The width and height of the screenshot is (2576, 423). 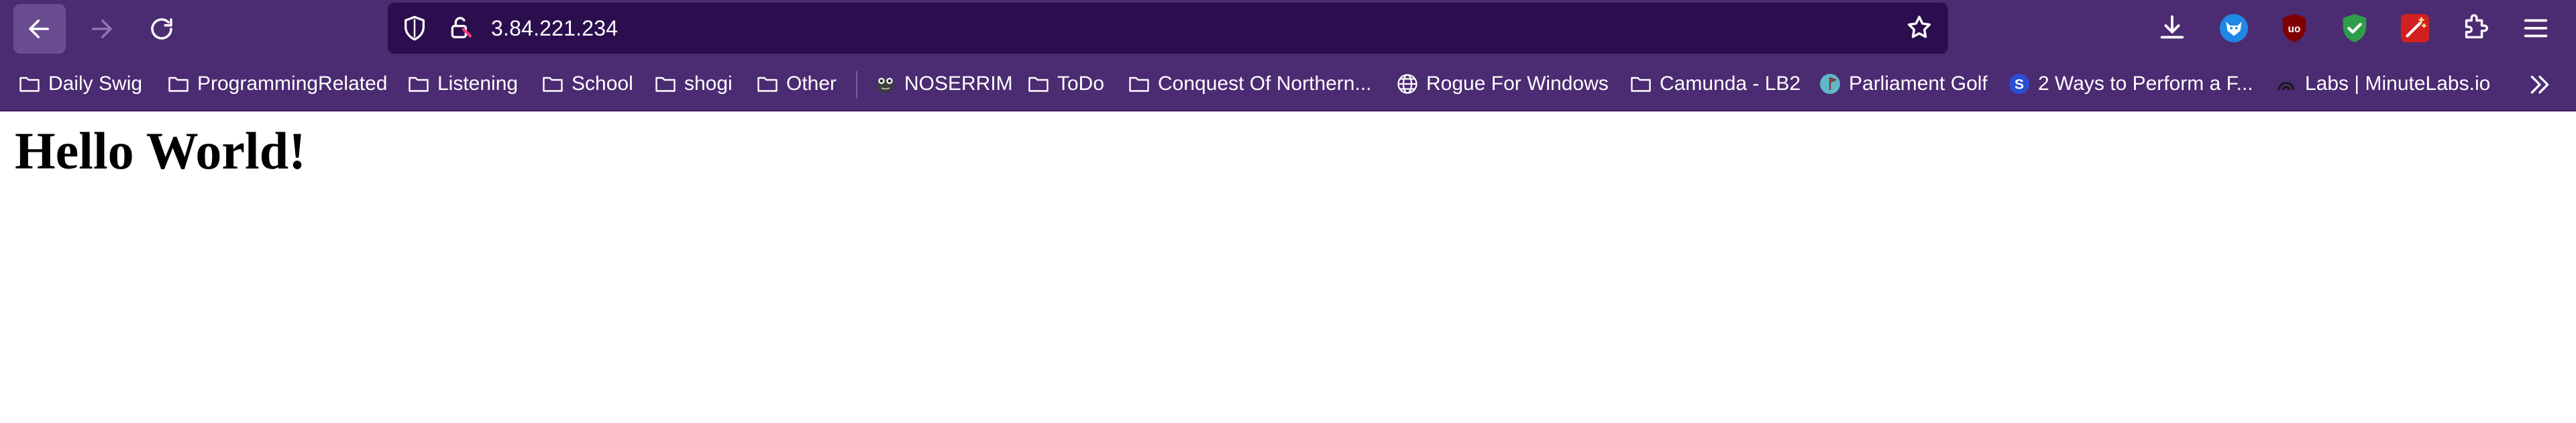 I want to click on extension-fox-icon, so click(x=2234, y=28).